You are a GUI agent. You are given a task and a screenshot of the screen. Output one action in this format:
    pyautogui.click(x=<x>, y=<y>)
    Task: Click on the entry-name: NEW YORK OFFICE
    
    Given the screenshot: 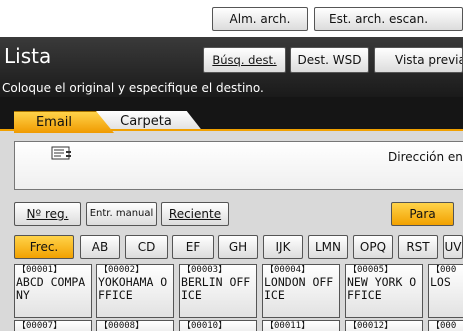 What is the action you would take?
    pyautogui.click(x=382, y=288)
    